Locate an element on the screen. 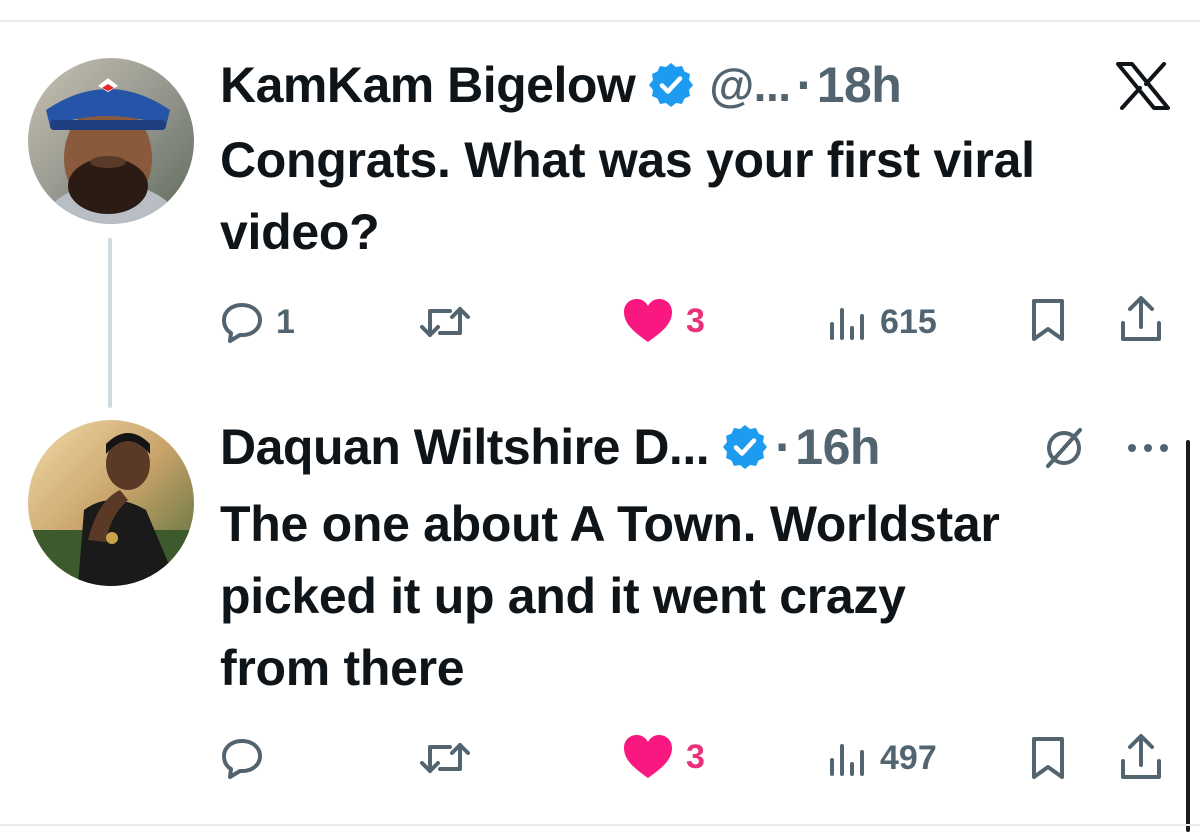  tweet-header: KamKam Bigelow @... · 18h is located at coordinates (561, 85).